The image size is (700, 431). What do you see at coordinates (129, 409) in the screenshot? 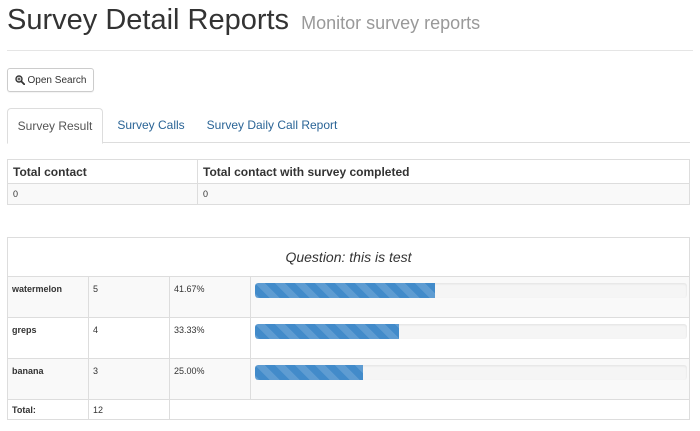
I see `total-value: 12` at bounding box center [129, 409].